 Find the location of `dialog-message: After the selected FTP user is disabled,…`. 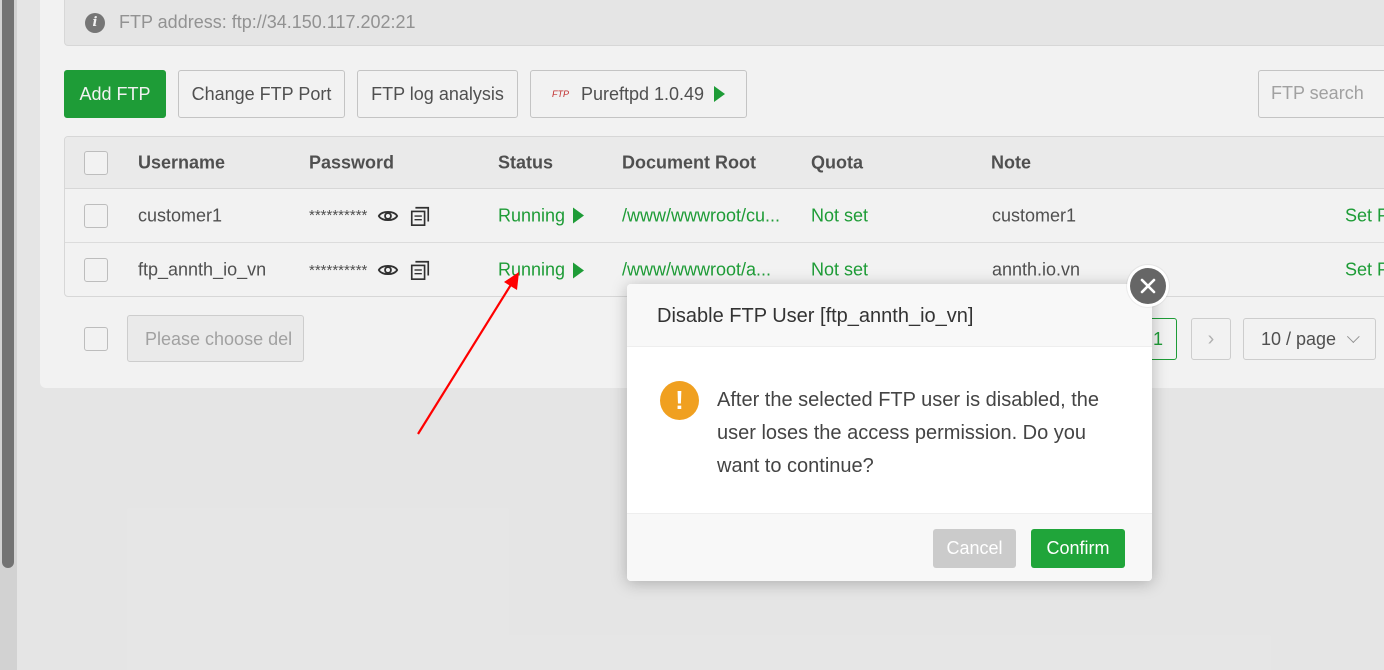

dialog-message: After the selected FTP user is disabled,… is located at coordinates (908, 433).